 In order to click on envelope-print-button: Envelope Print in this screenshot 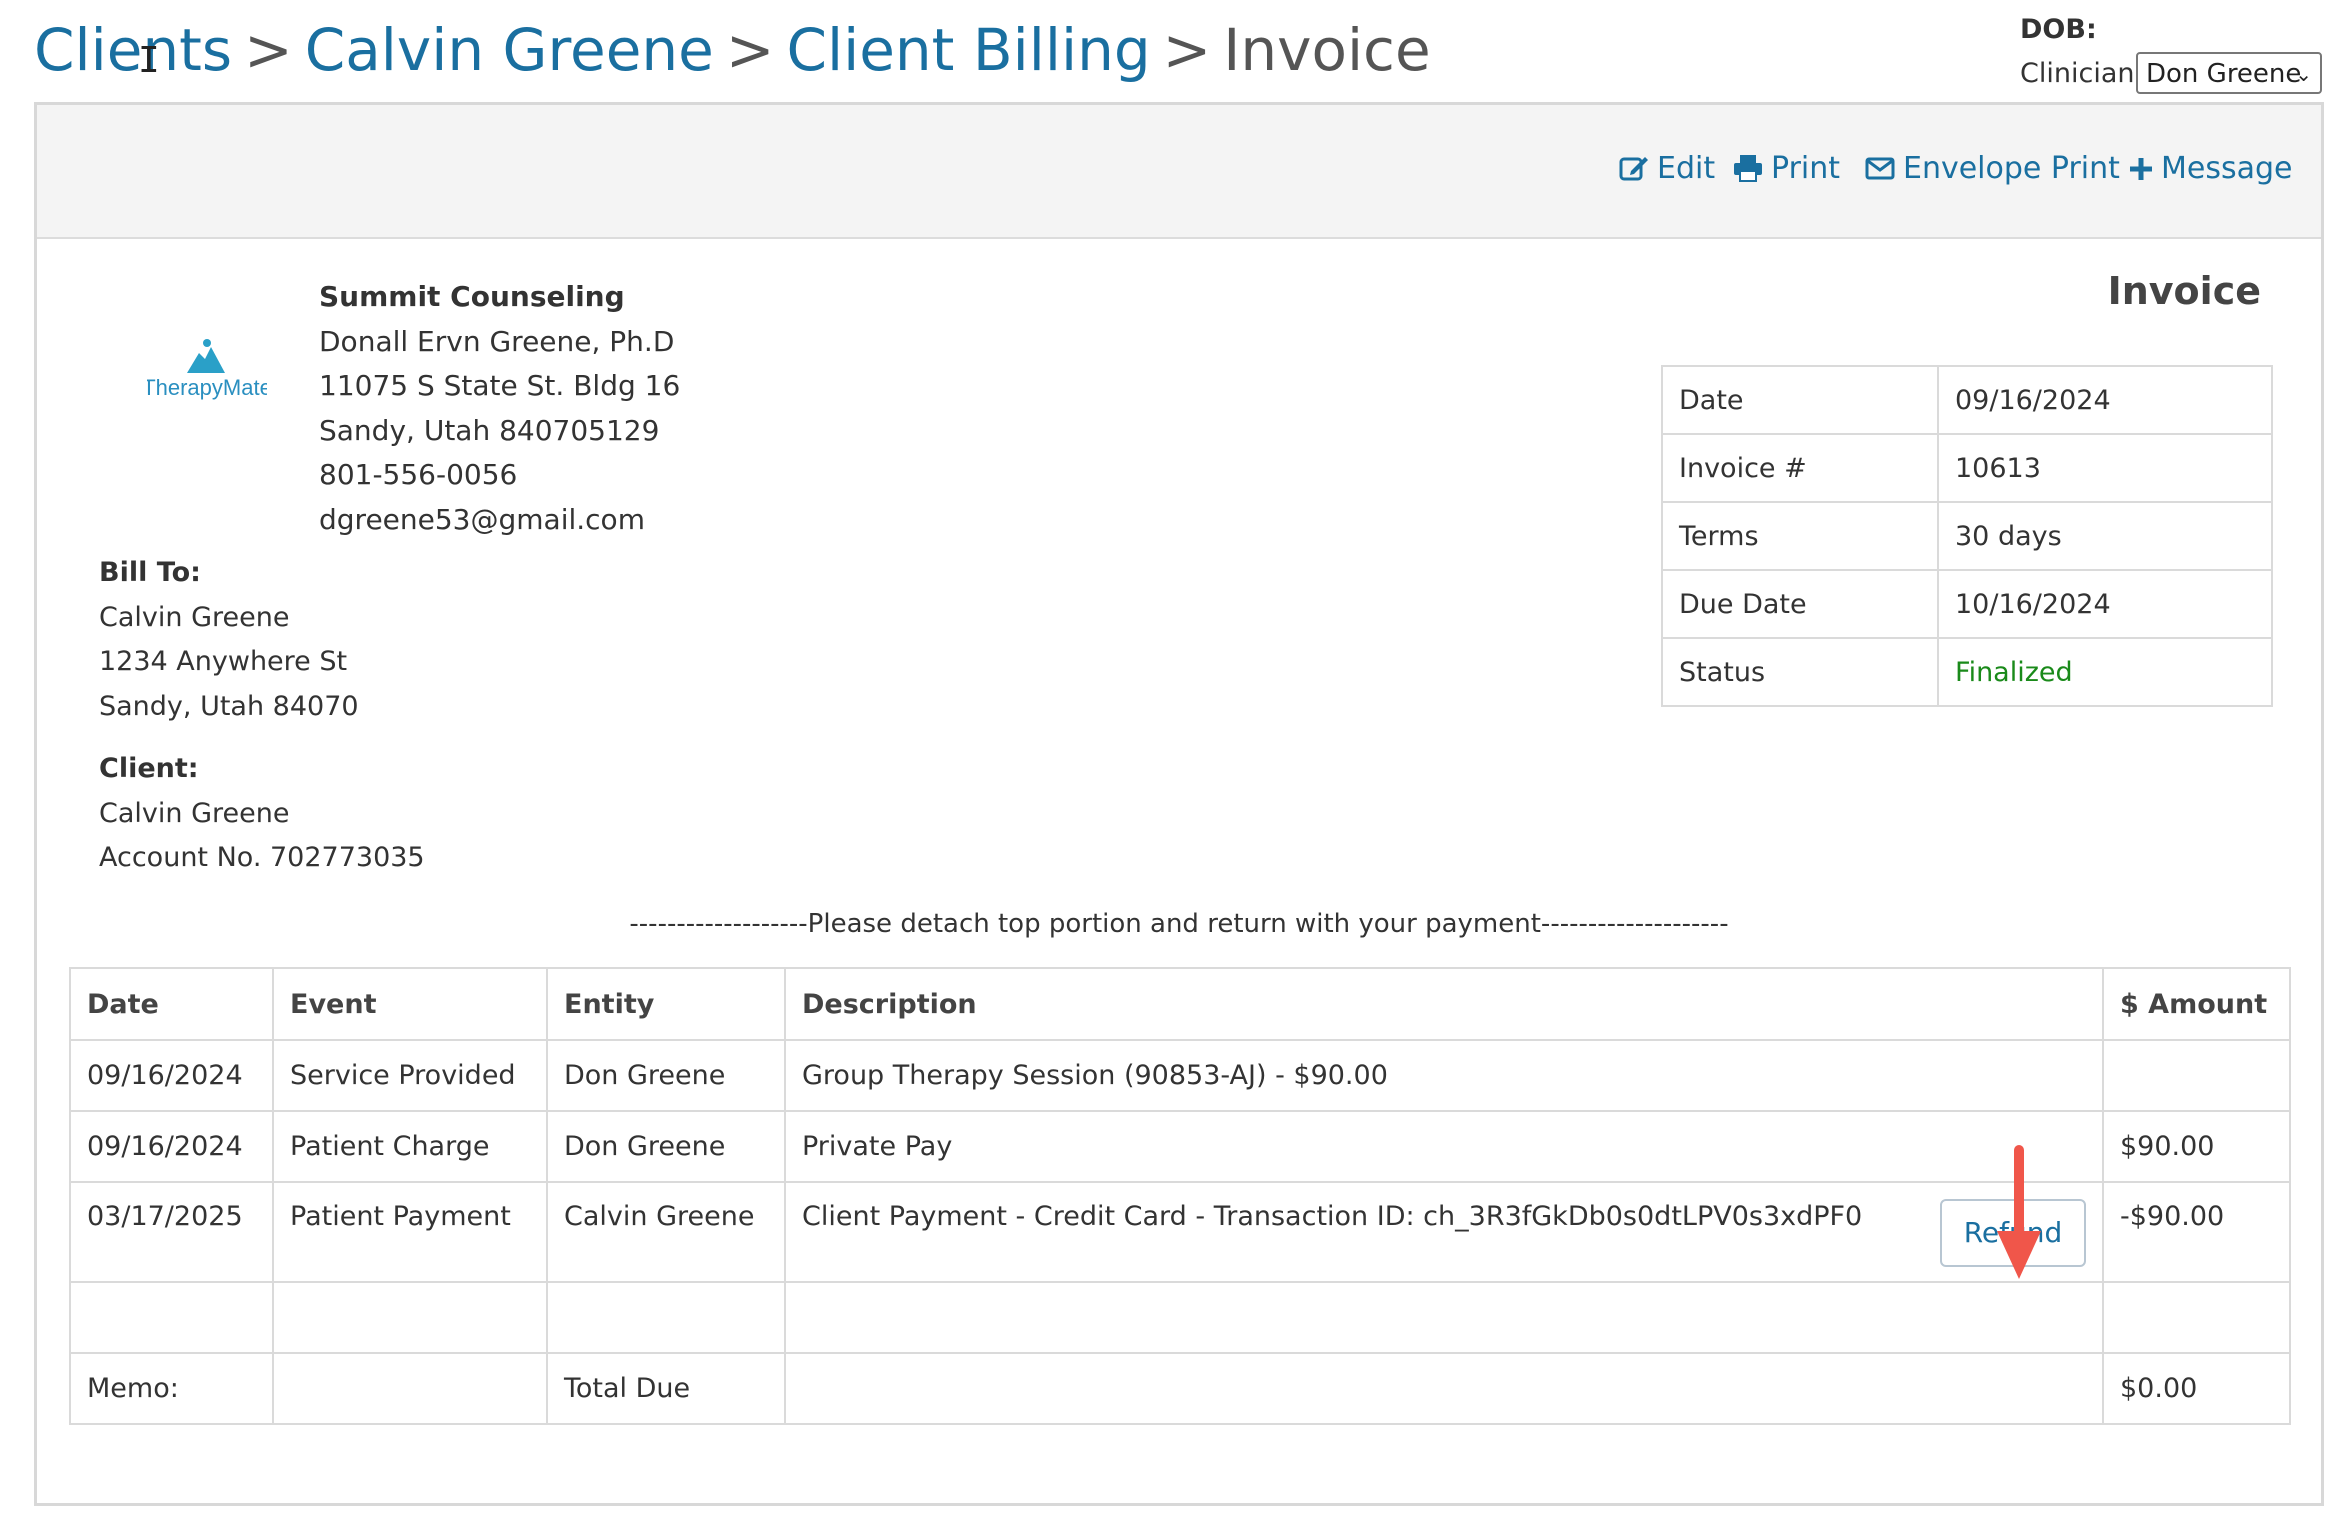, I will do `click(1992, 168)`.